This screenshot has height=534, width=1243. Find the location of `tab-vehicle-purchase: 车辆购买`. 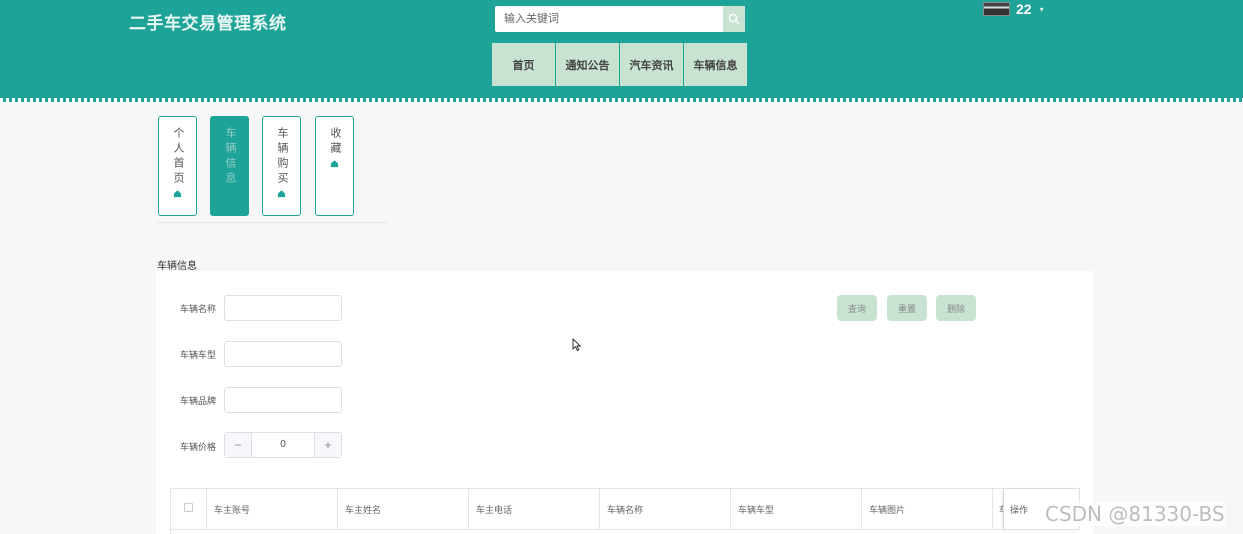

tab-vehicle-purchase: 车辆购买 is located at coordinates (281, 166).